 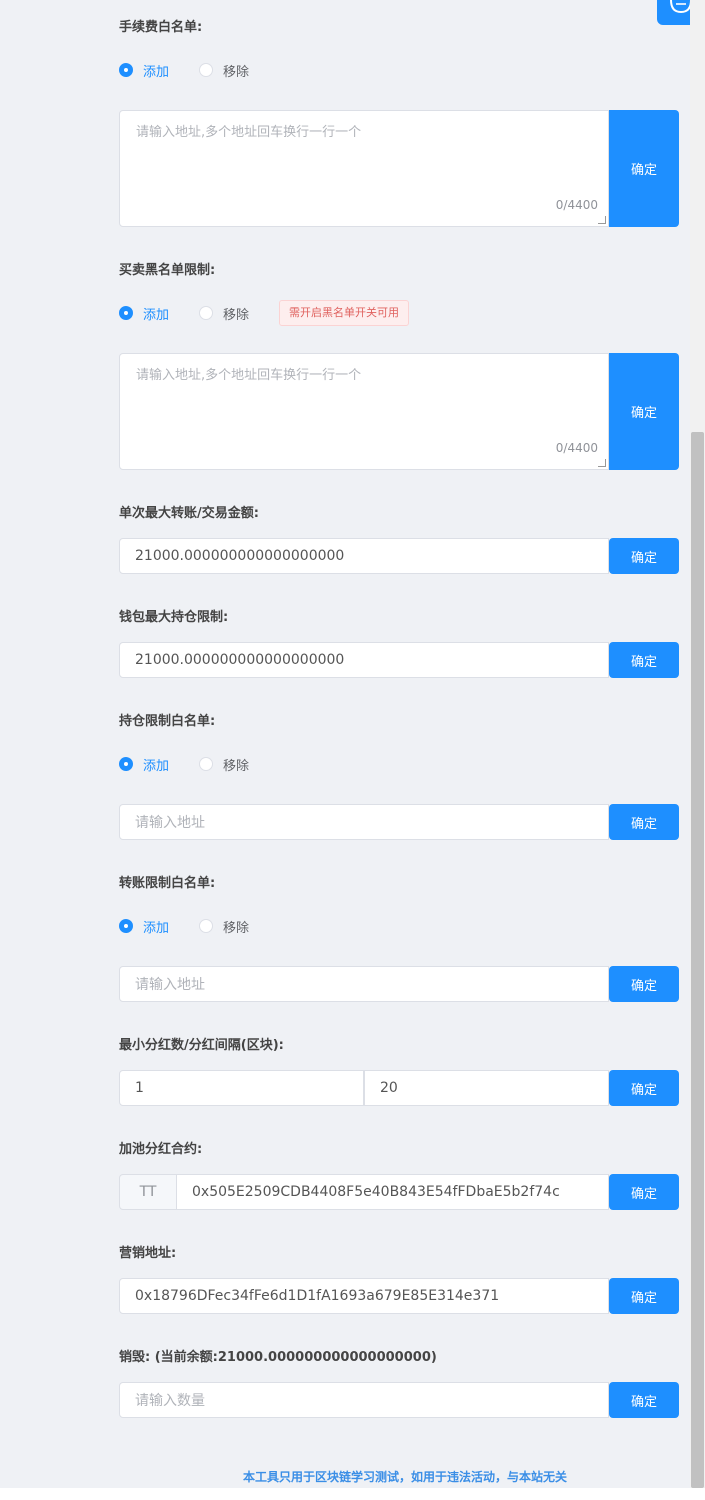 What do you see at coordinates (161, 1149) in the screenshot?
I see `lp-dividend-label: 加池分红合约:` at bounding box center [161, 1149].